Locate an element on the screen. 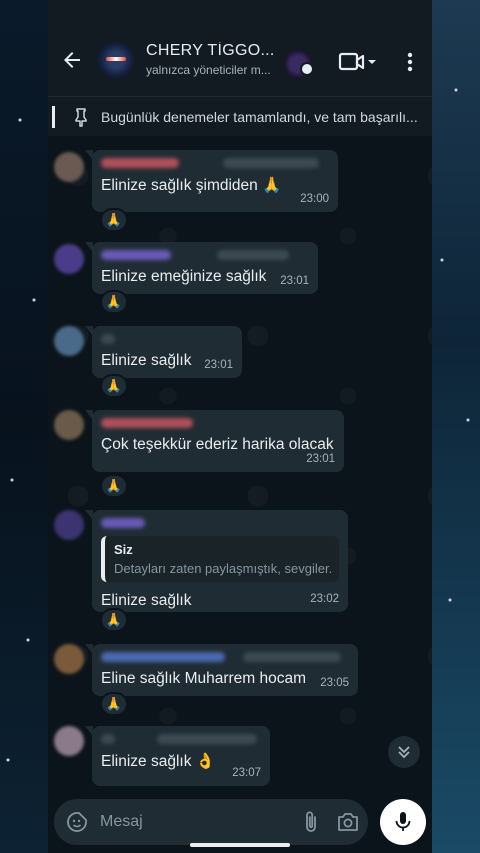 This screenshot has width=480, height=853. mic-icon is located at coordinates (403, 821).